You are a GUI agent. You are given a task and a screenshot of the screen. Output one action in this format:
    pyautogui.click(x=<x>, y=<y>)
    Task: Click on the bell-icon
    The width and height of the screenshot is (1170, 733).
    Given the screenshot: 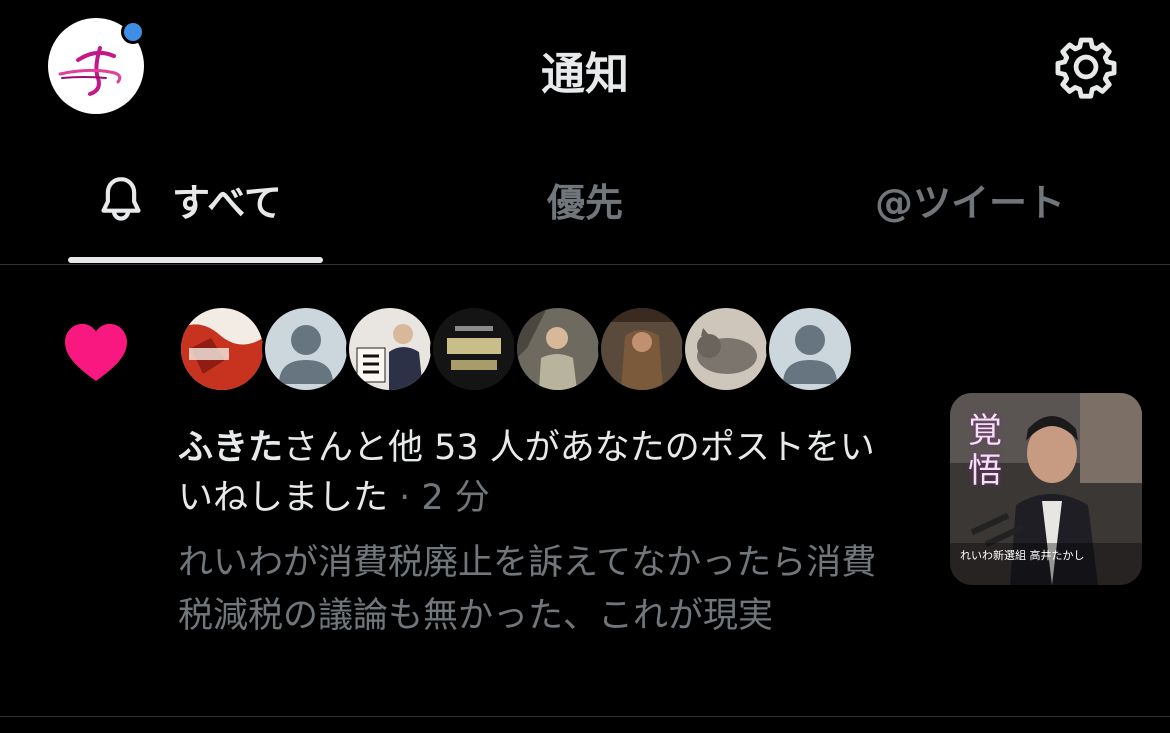 What is the action you would take?
    pyautogui.click(x=121, y=199)
    